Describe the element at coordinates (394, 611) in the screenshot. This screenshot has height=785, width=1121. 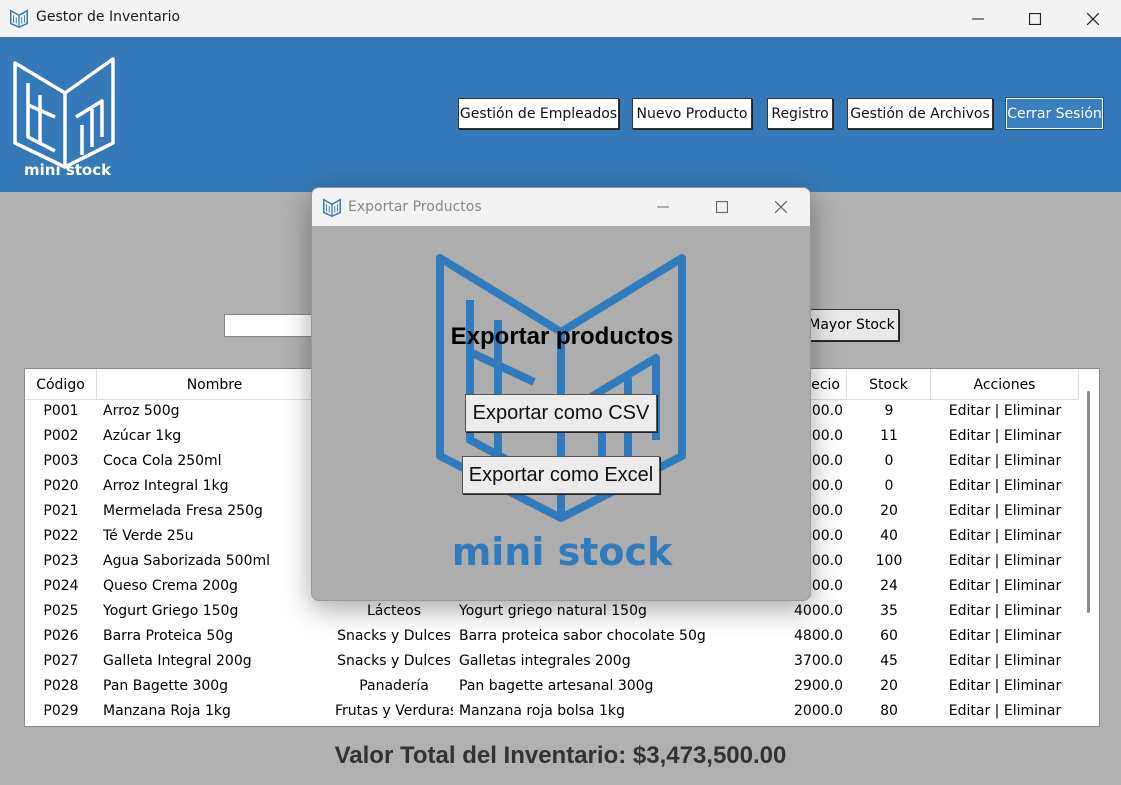
I see `cell-category: Lácteos` at that location.